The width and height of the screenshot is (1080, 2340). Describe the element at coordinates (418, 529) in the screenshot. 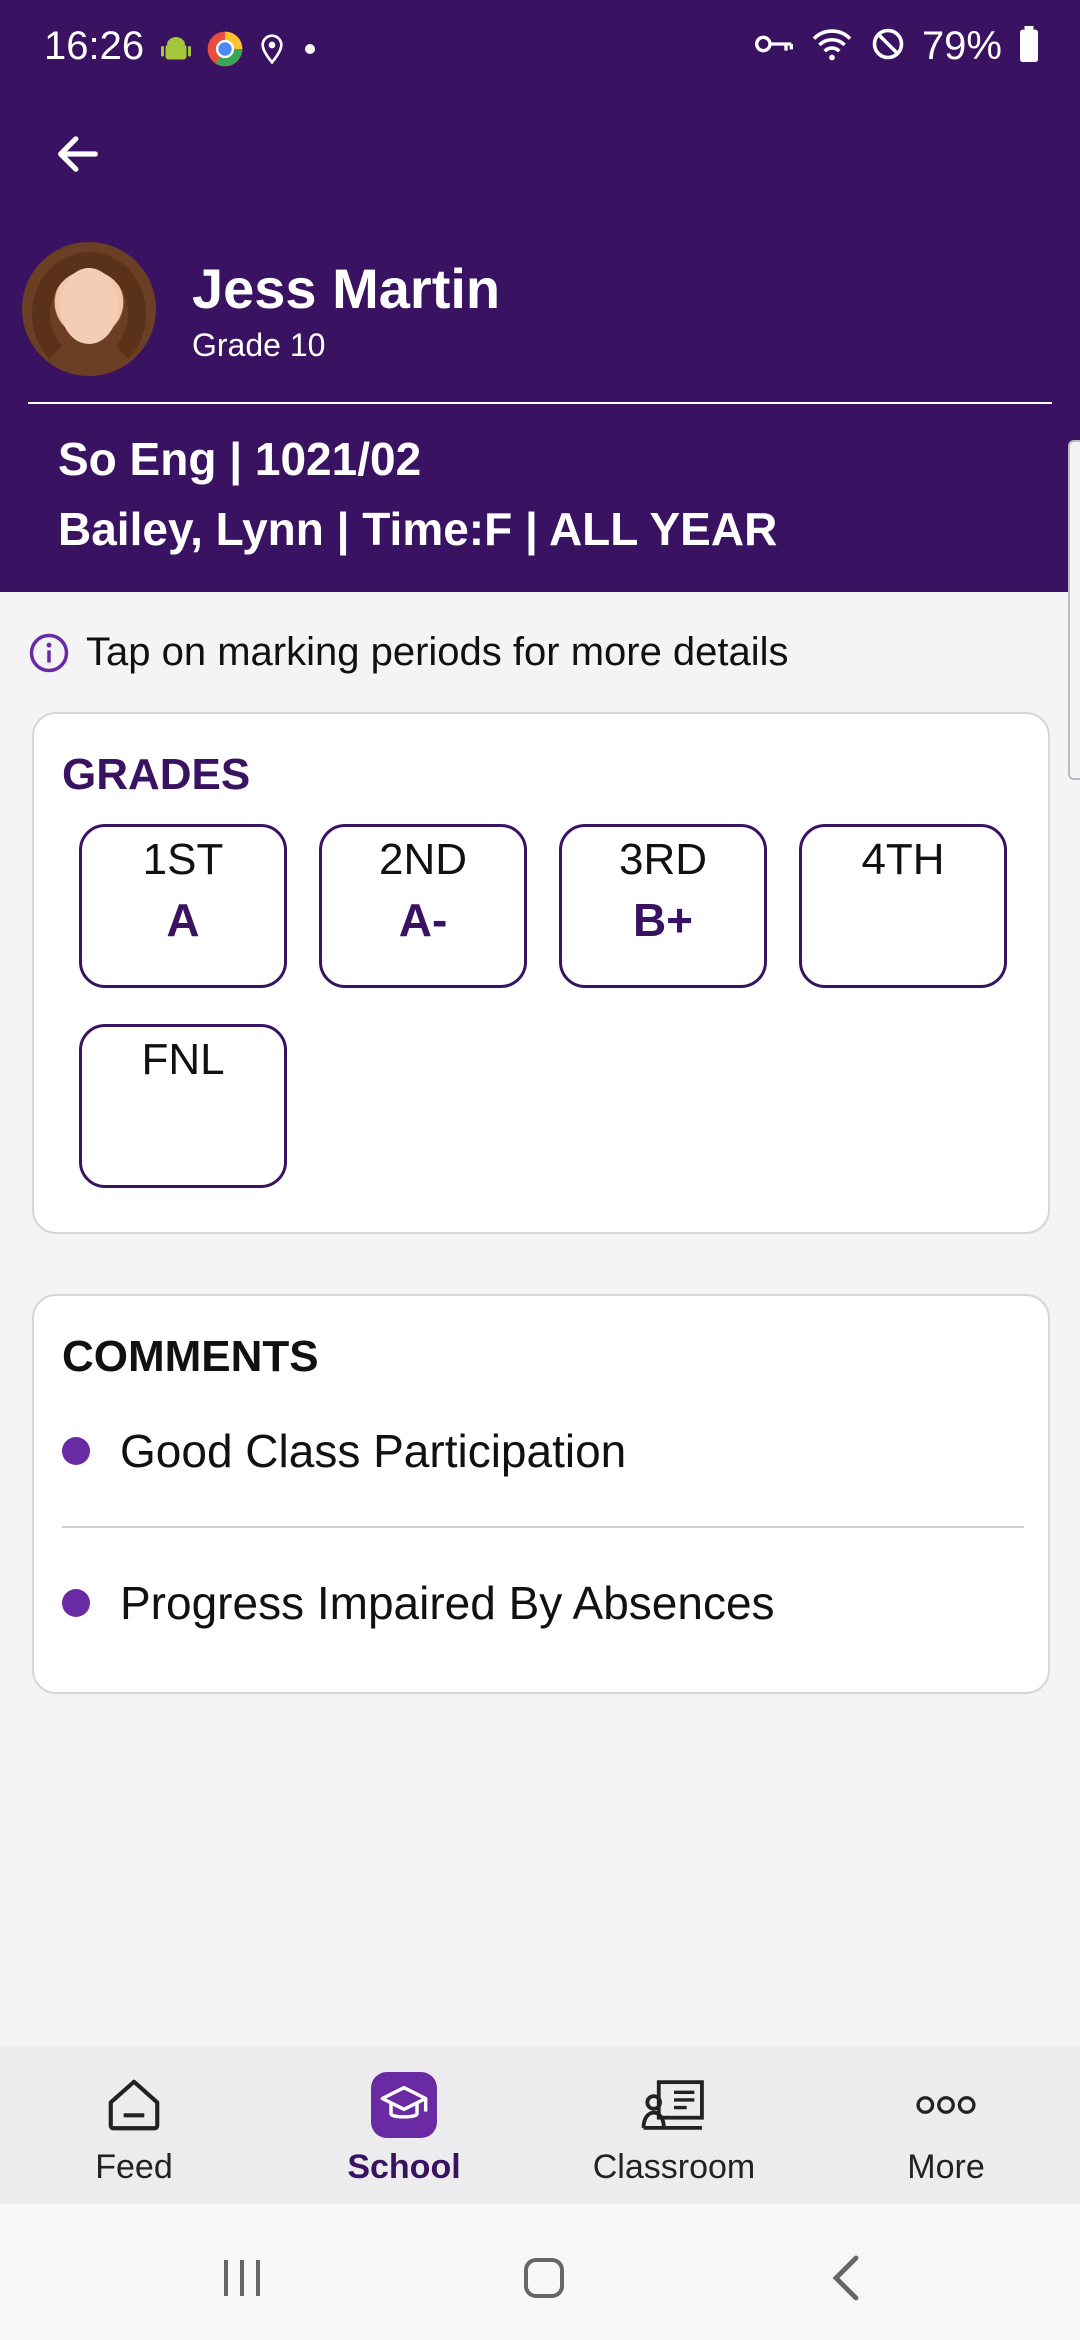

I see `course-teacher-time: Bailey, Lynn | Time:F | ALL YEAR` at that location.